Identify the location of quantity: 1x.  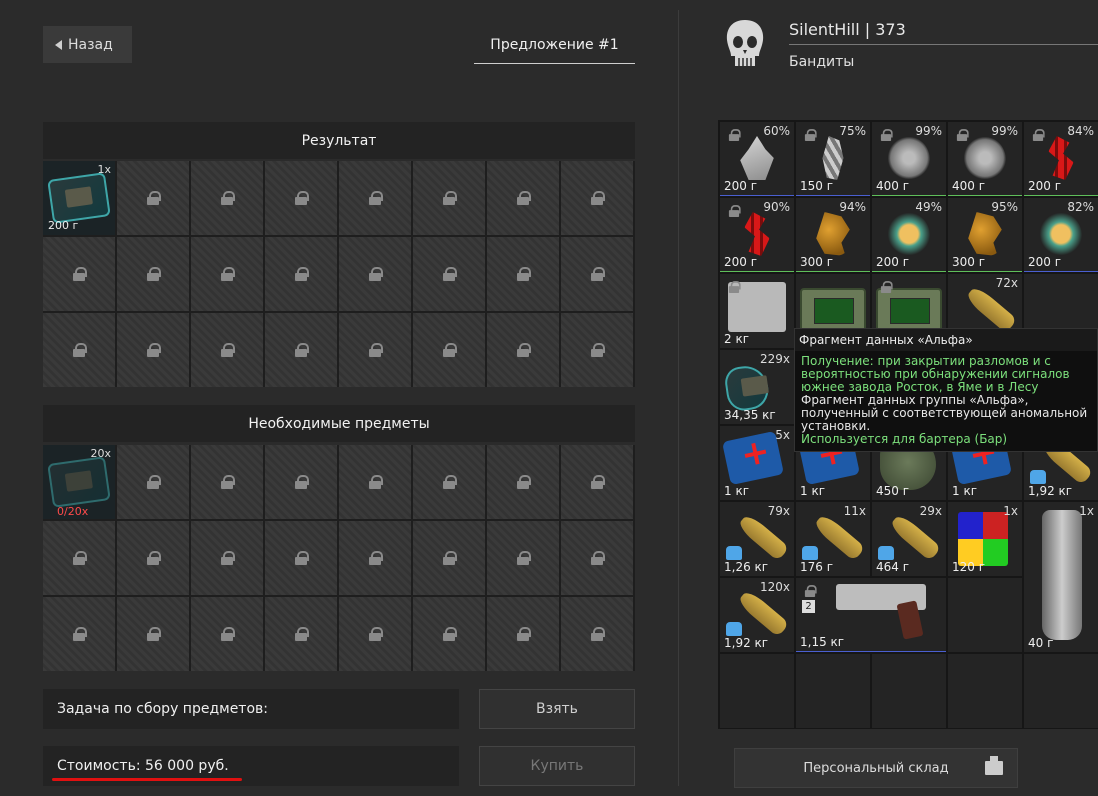
(1010, 511).